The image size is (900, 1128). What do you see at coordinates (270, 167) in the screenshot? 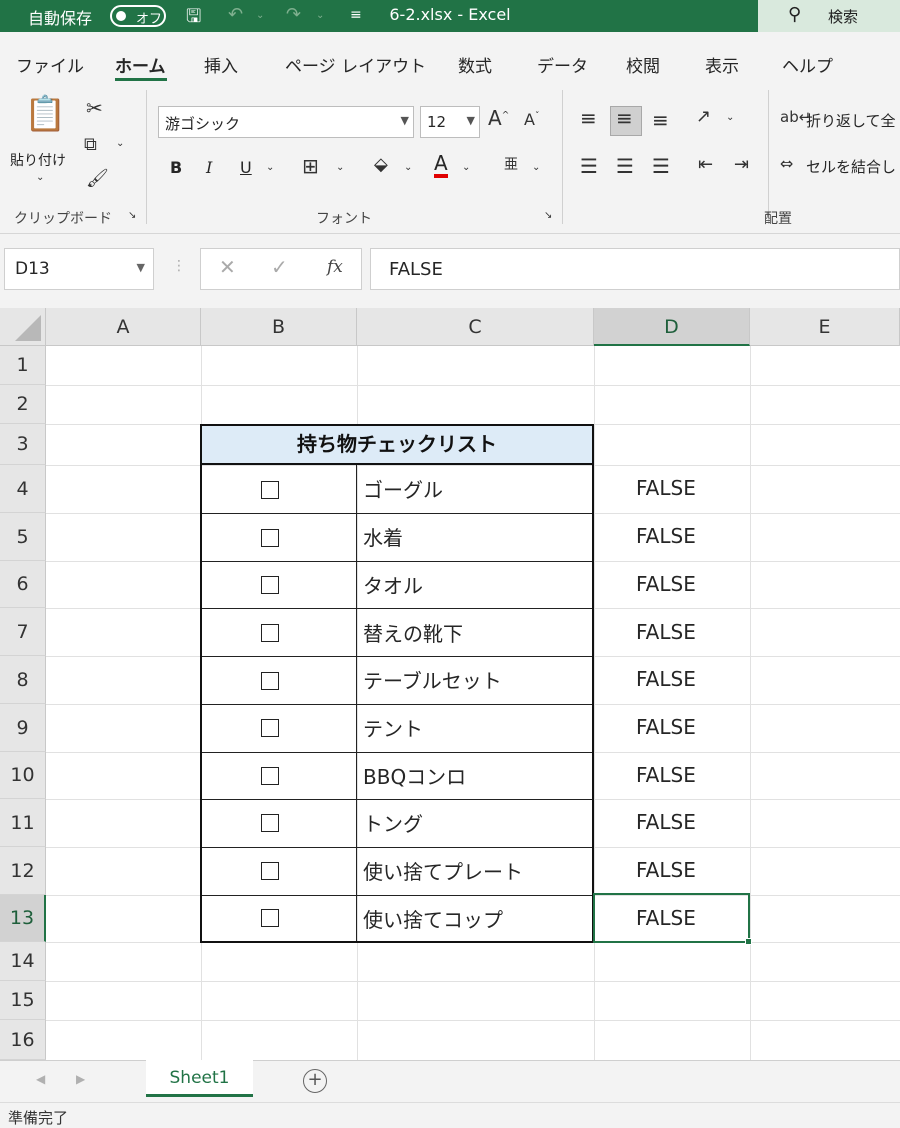
I see `underline-dropdown-icon: ⌄` at bounding box center [270, 167].